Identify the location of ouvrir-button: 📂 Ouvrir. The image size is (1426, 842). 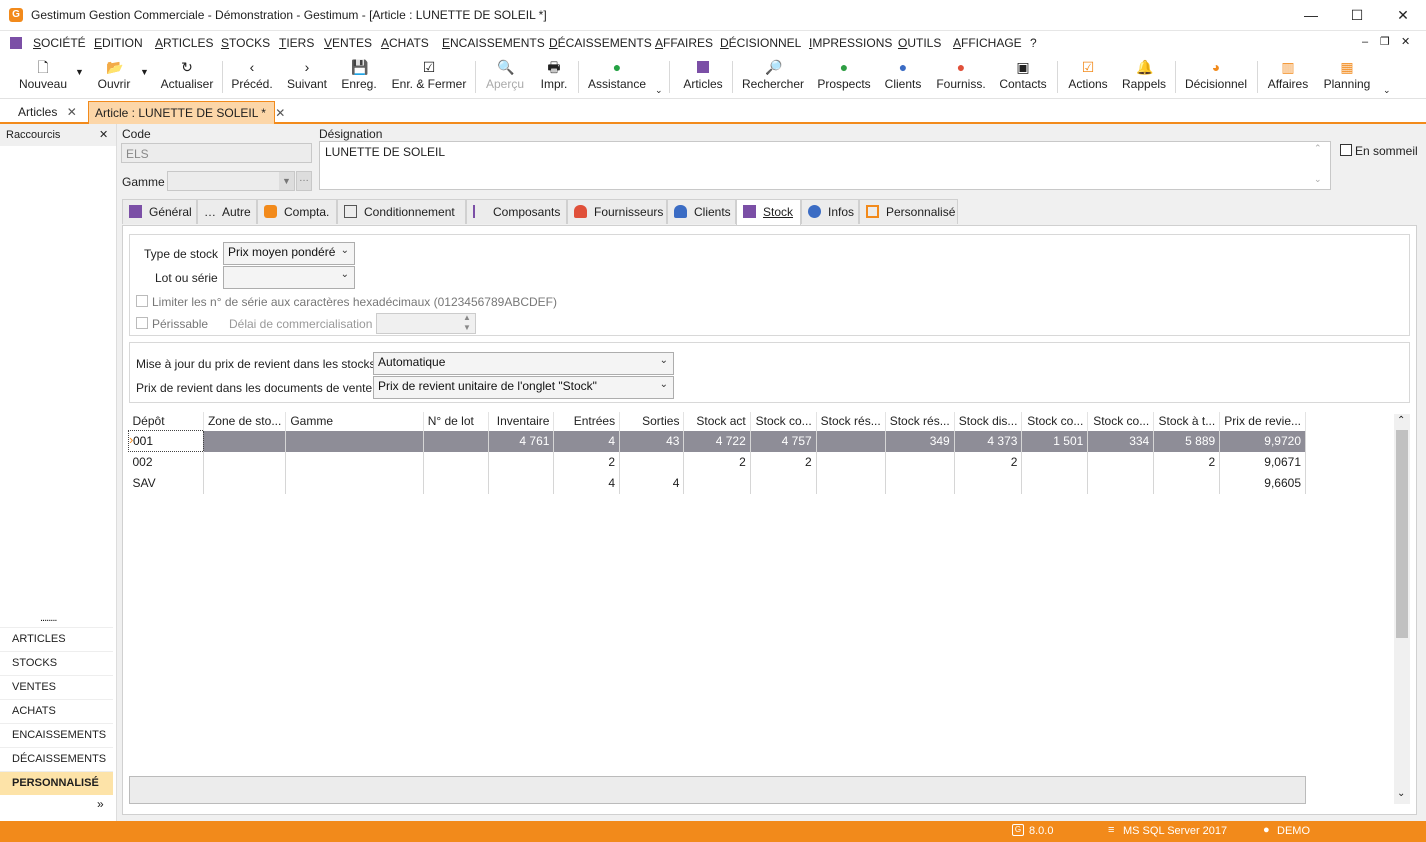
(114, 77).